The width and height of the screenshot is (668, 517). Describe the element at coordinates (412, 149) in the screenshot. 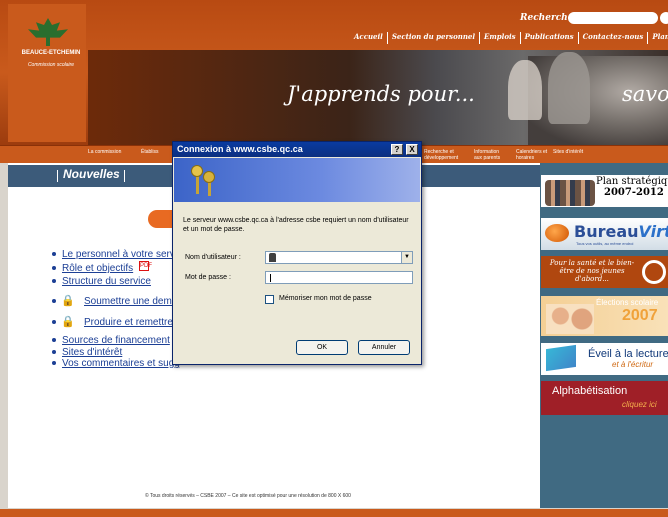

I see `close-button: X` at that location.